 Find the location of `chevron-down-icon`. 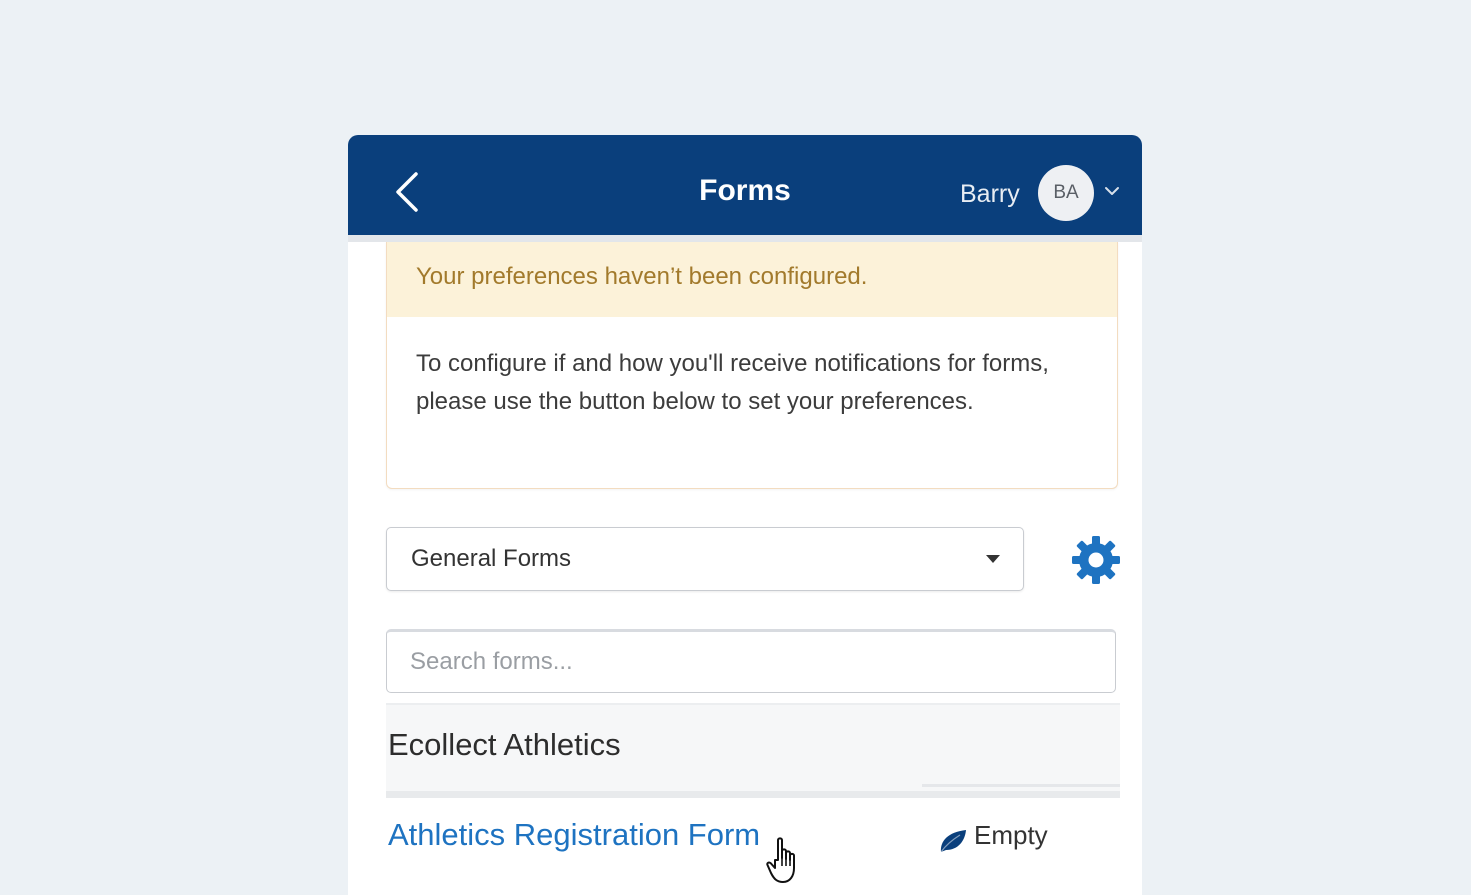

chevron-down-icon is located at coordinates (1112, 191).